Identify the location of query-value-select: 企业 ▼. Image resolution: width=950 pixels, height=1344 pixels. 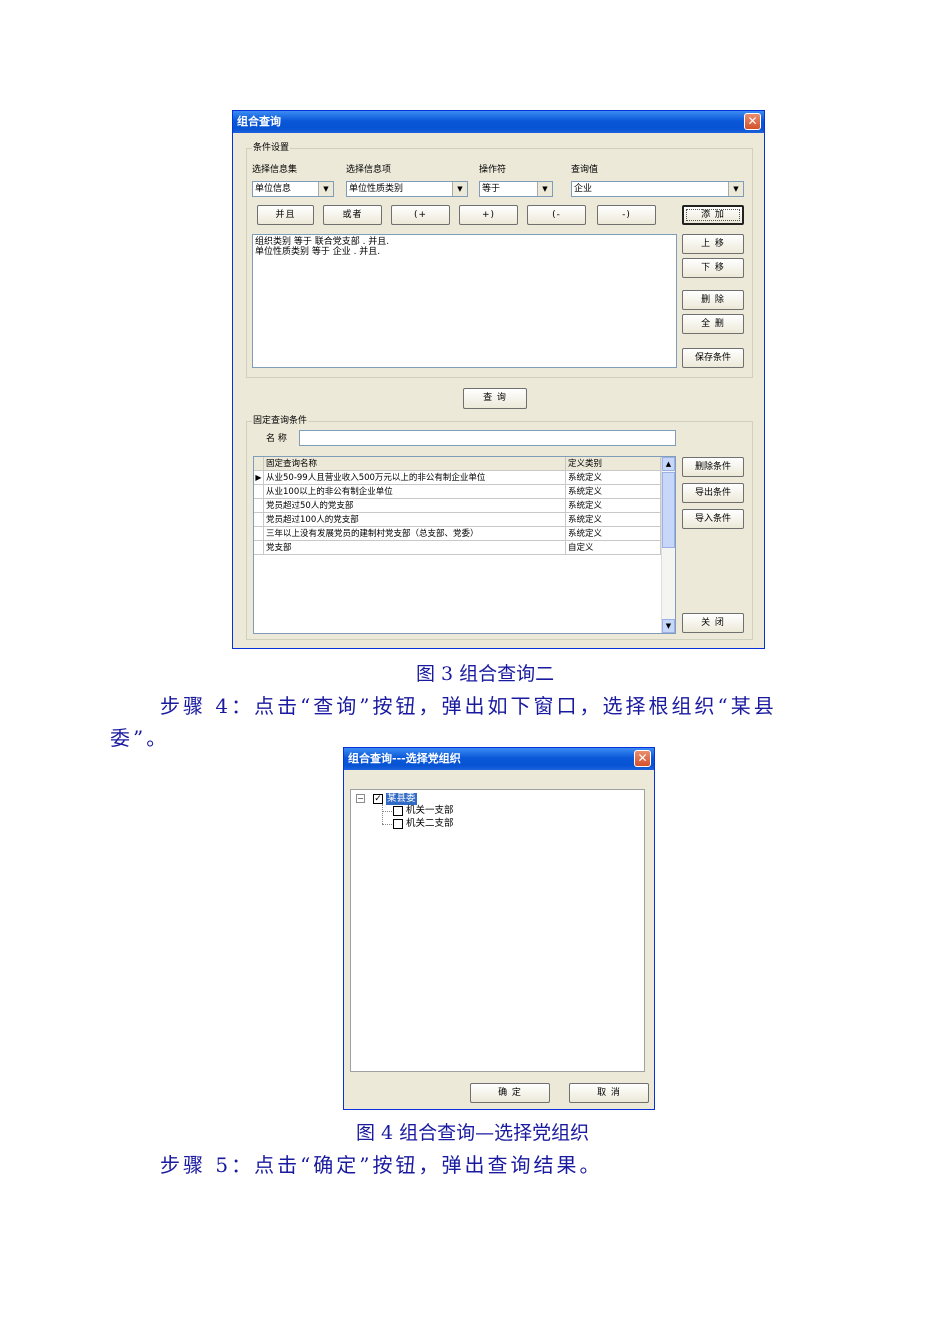
(657, 189).